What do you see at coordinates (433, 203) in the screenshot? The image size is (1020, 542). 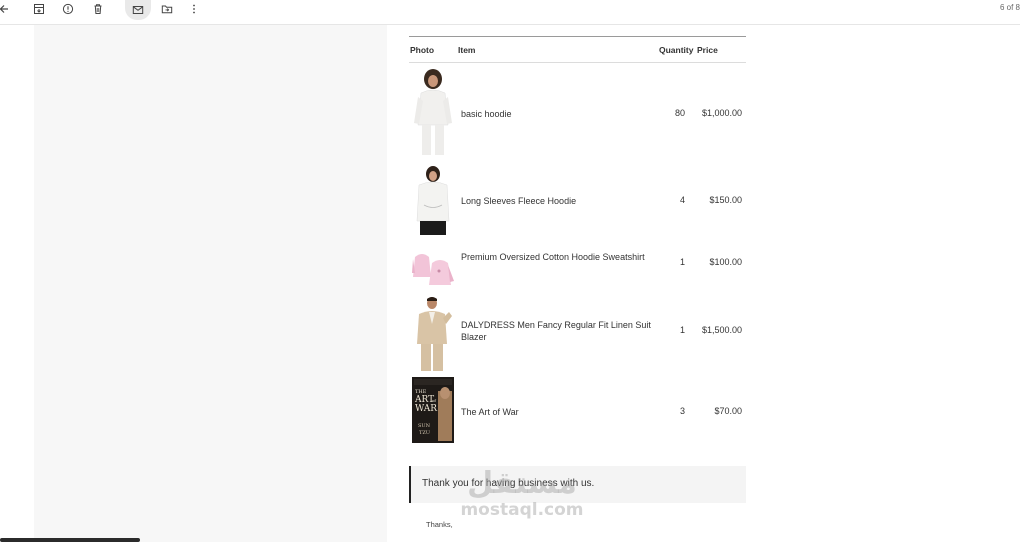 I see `woman-fleece-hoodie-image` at bounding box center [433, 203].